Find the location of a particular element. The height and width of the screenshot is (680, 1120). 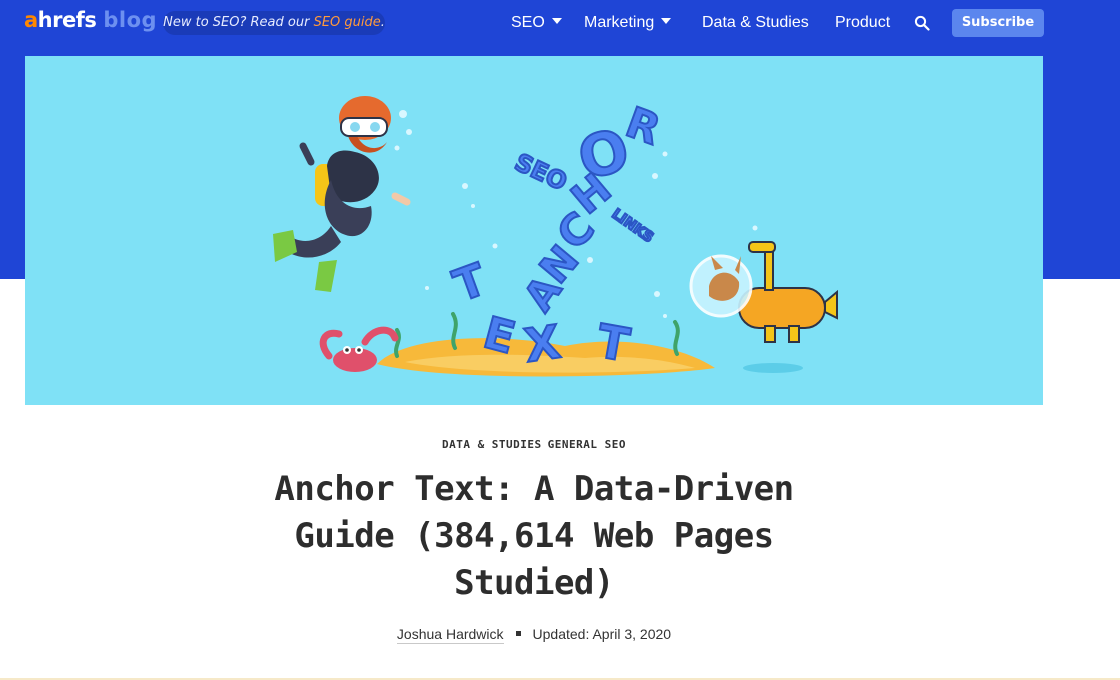

seo-guide-promo: New to SEO? Read our SEO guide. is located at coordinates (274, 23).